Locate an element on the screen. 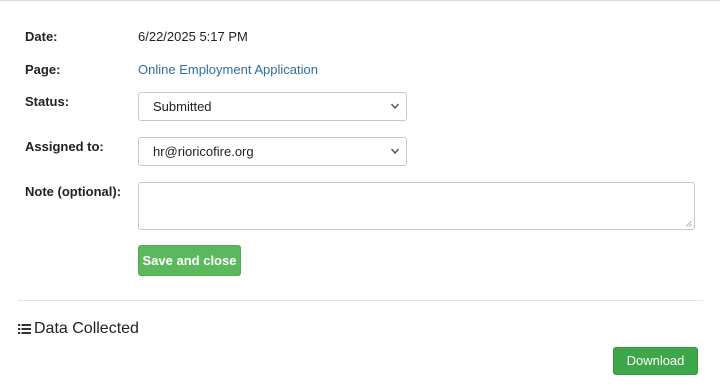 This screenshot has width=720, height=387. page-link: Online Employment Application is located at coordinates (228, 69).